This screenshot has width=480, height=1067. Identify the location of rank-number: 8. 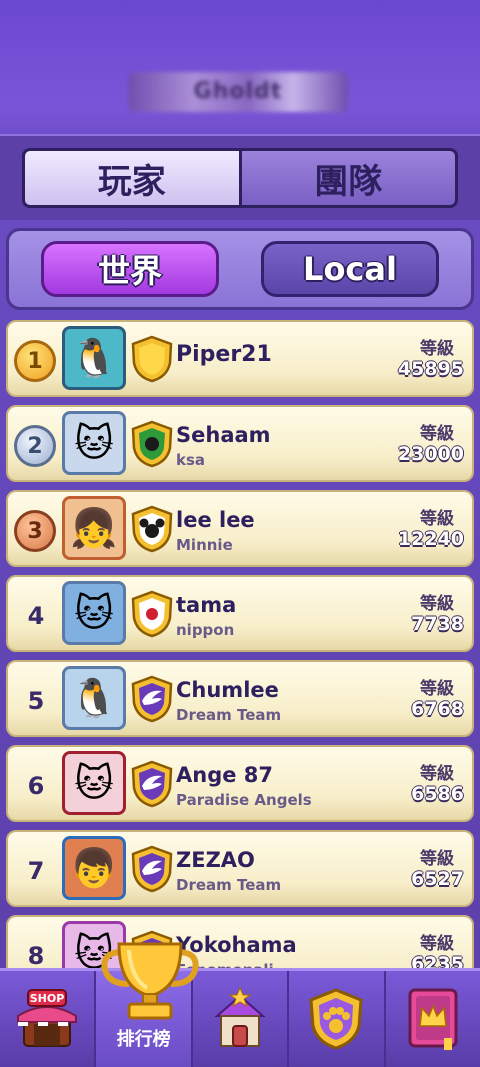
(36, 955).